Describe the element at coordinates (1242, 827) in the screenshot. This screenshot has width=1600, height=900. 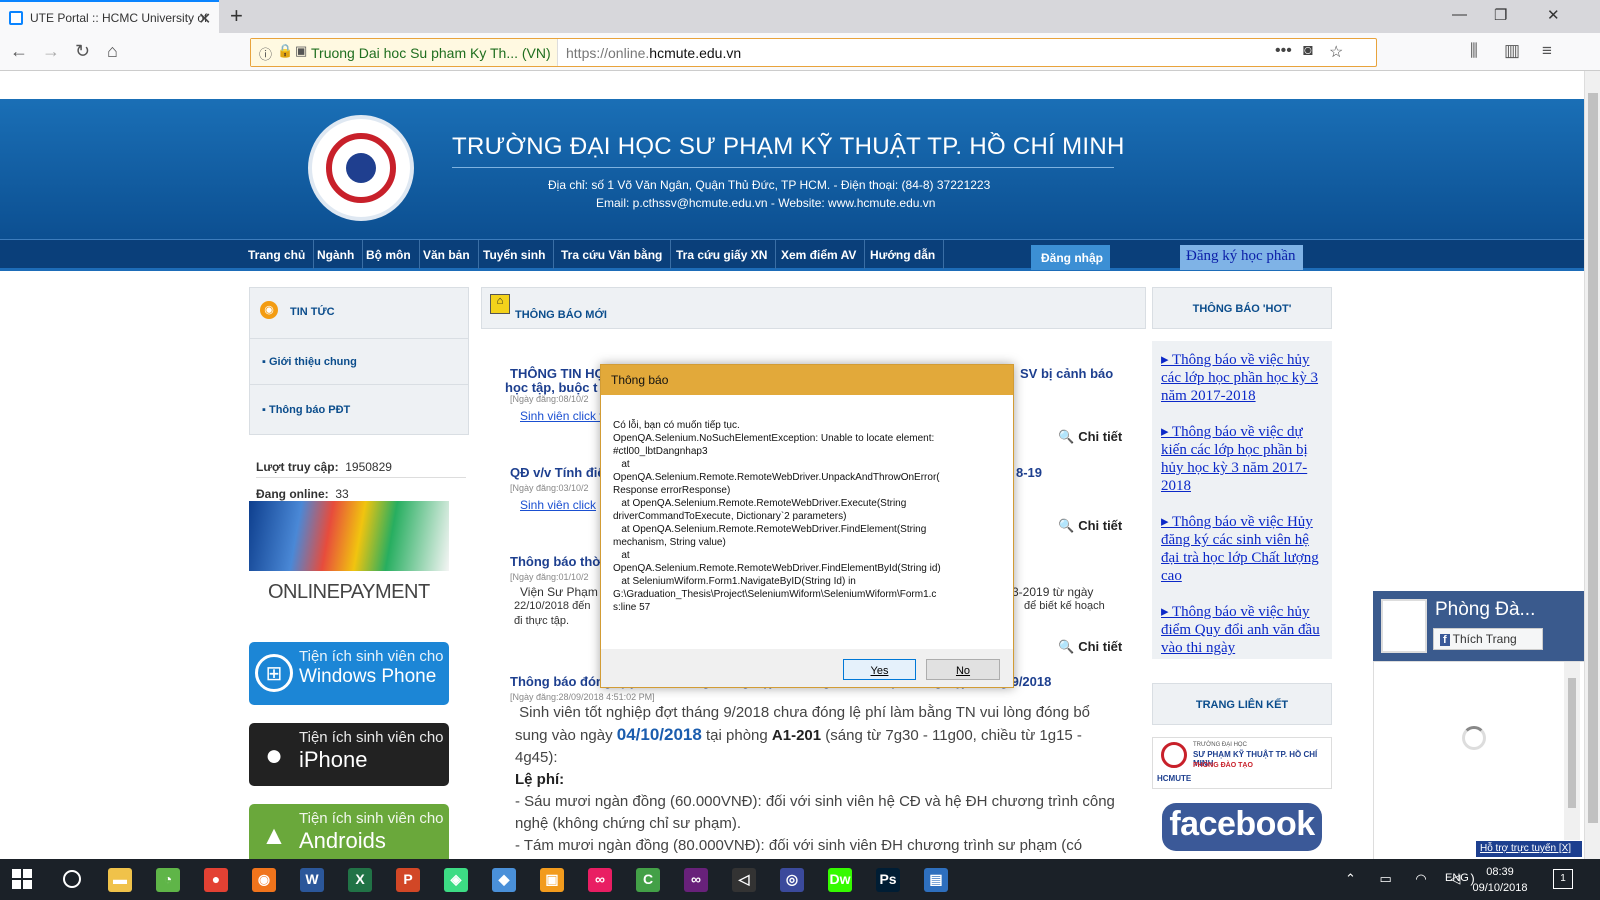
I see `facebook-banner: facebook` at that location.